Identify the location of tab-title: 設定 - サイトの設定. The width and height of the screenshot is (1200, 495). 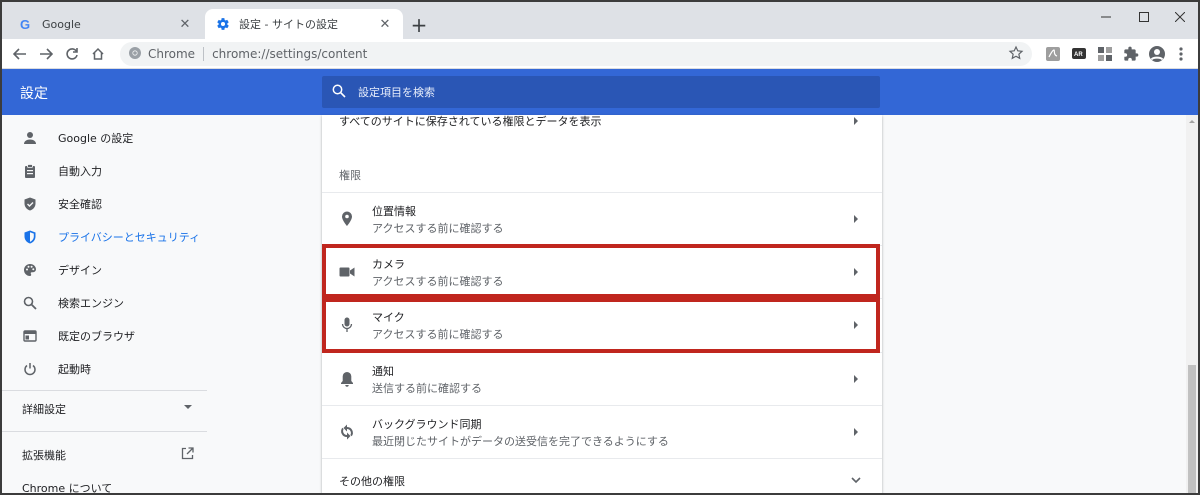
(288, 24).